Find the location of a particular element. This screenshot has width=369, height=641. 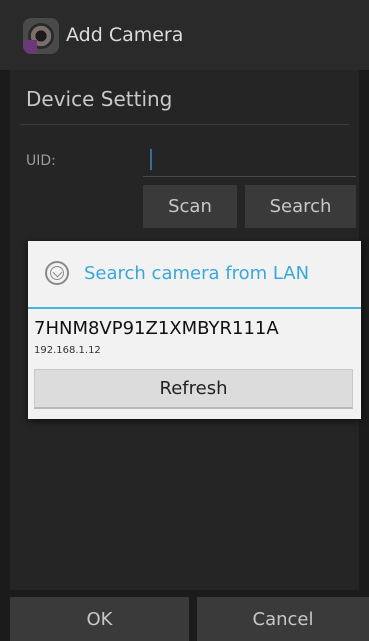

refresh-button: Refresh is located at coordinates (193, 389).